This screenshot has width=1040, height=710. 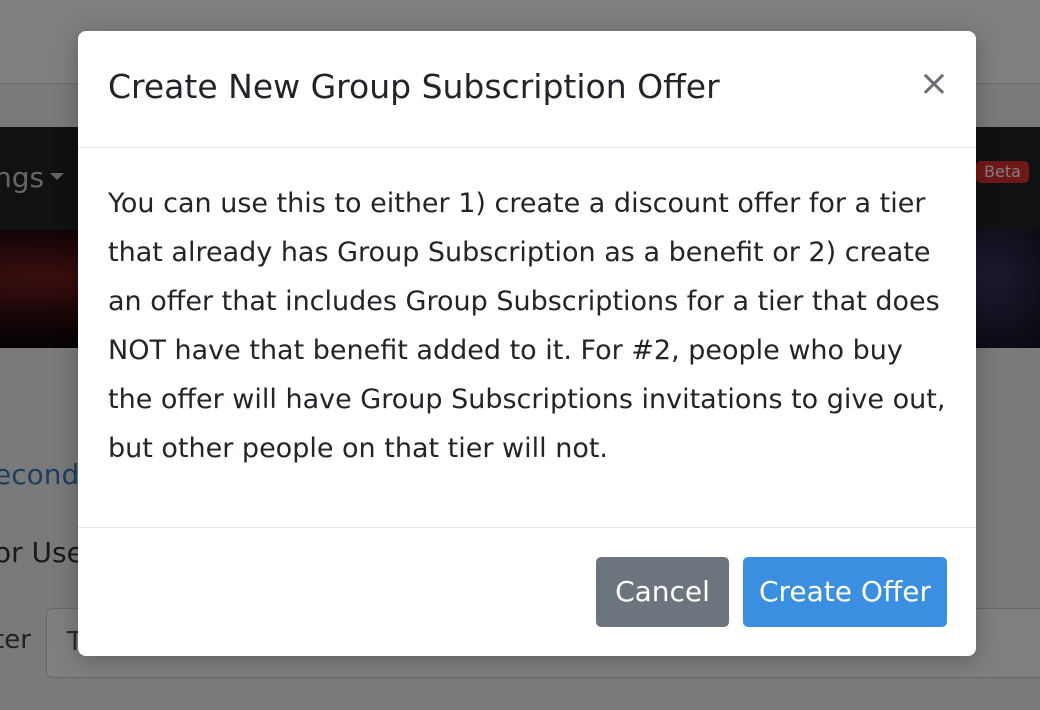 I want to click on modal-header: Create New Group Subscription Offer ×, so click(x=527, y=89).